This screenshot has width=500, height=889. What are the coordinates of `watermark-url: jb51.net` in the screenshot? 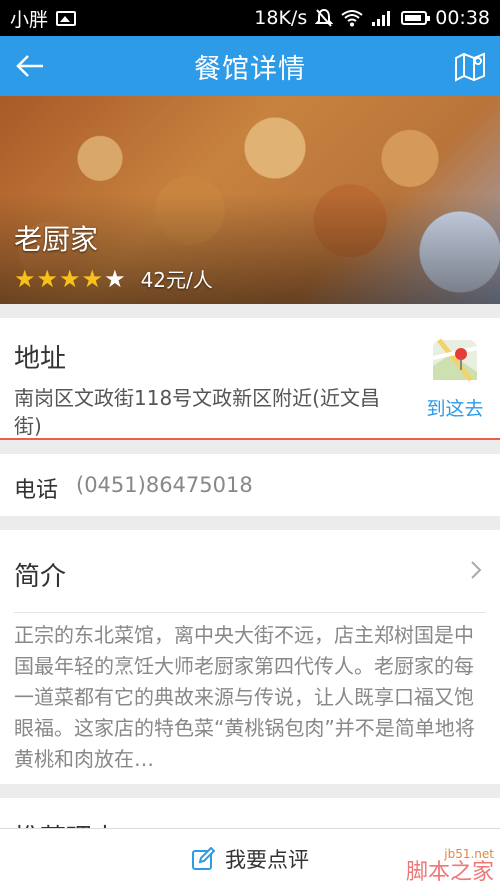 It's located at (469, 854).